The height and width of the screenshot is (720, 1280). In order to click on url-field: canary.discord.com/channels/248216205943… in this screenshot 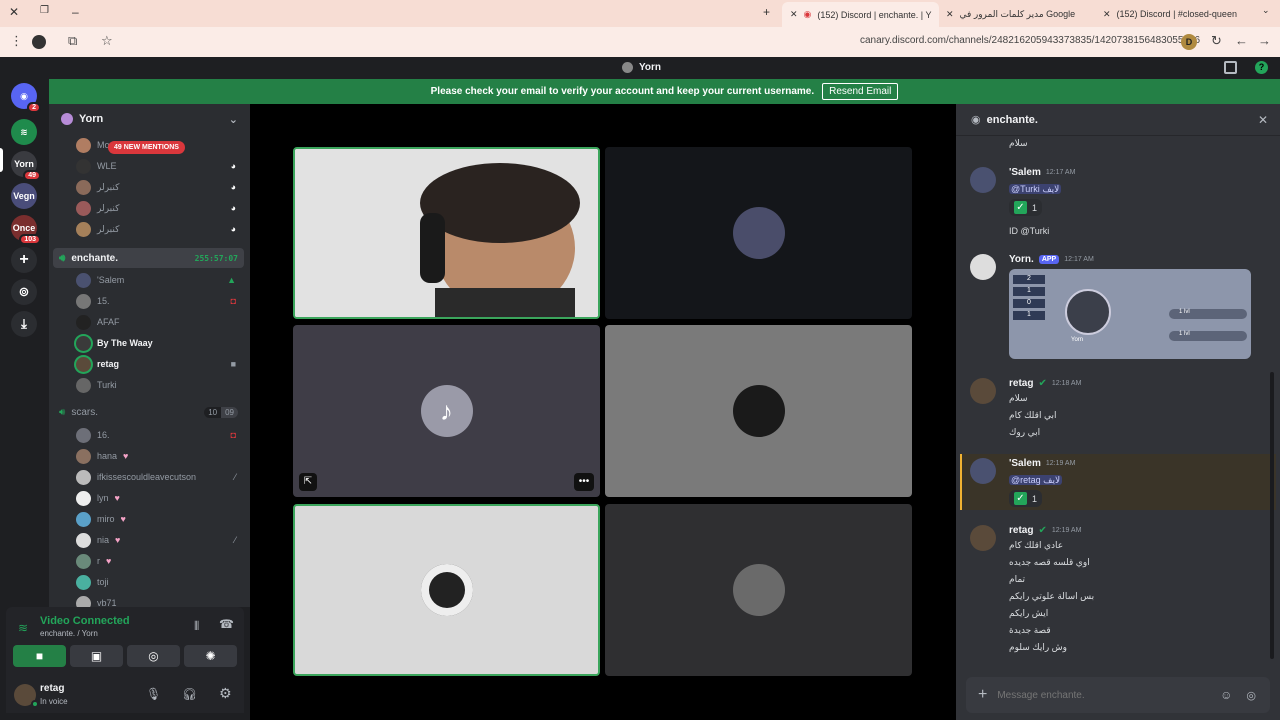, I will do `click(1030, 40)`.